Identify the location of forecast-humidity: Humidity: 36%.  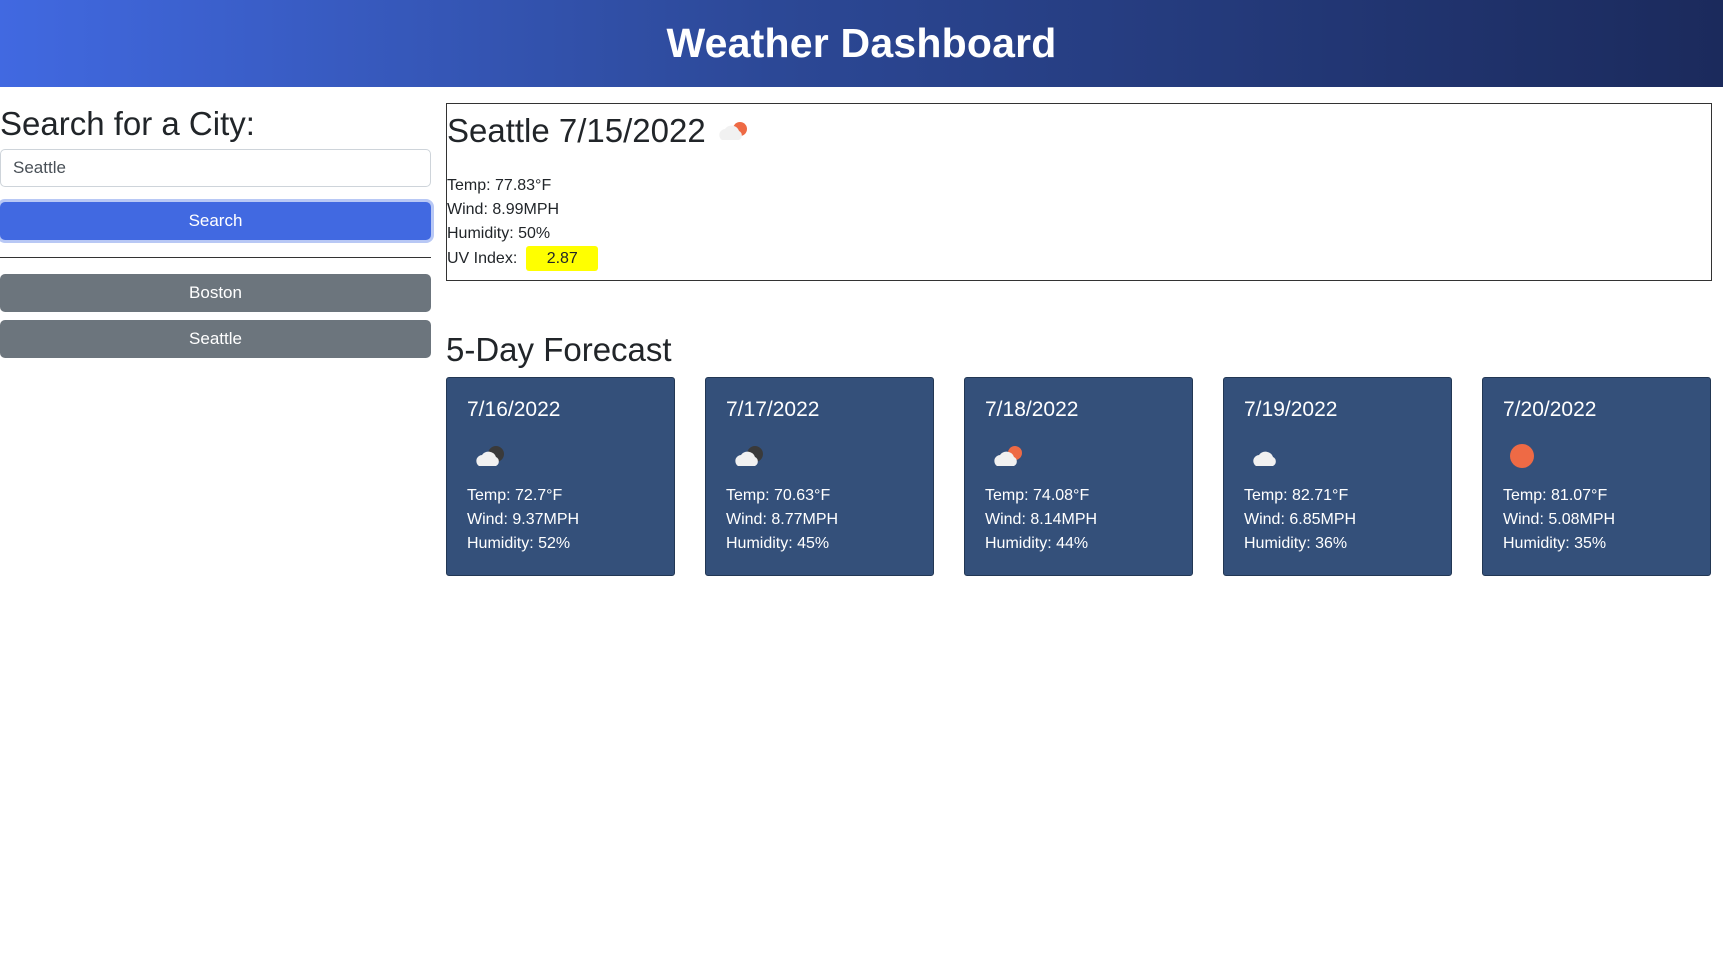
(1296, 543).